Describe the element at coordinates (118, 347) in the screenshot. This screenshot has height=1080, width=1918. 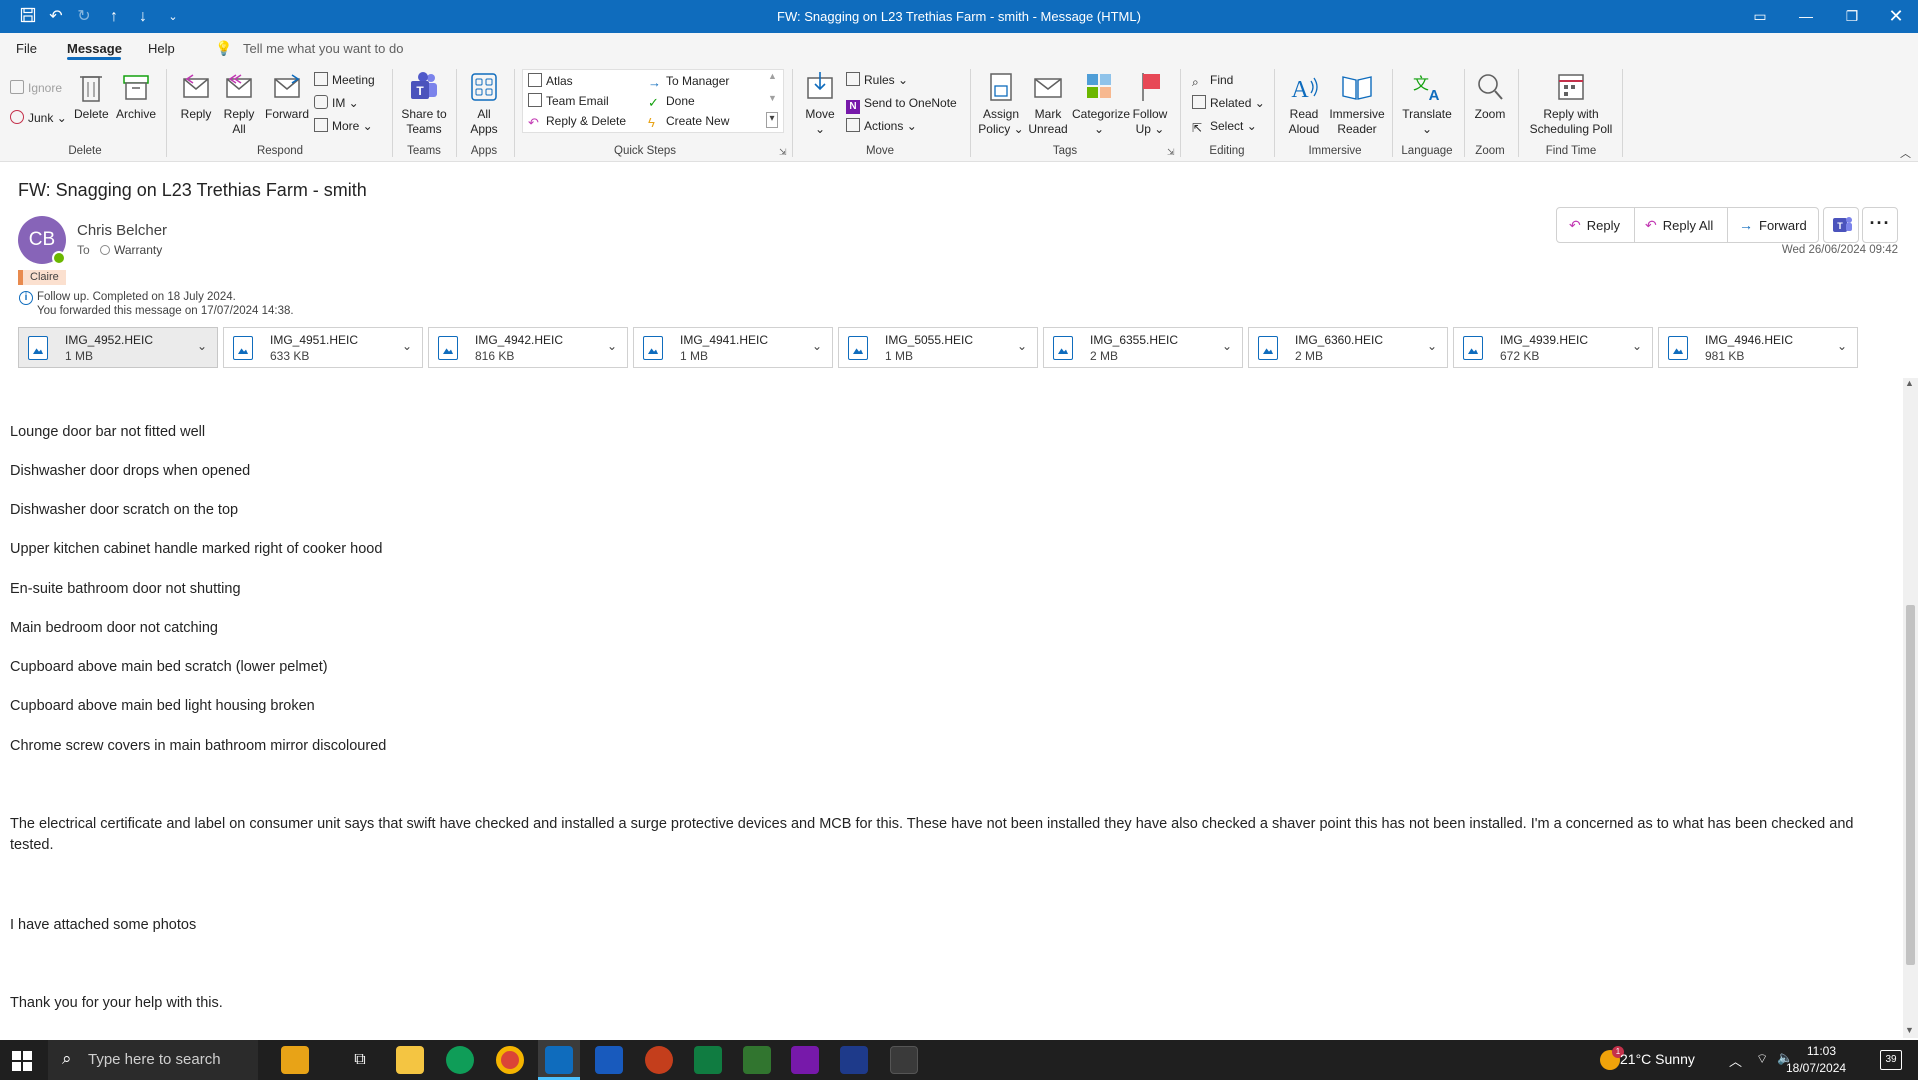
I see `attachment-item: IMG_4952.HEIC 1 MB ⌄` at that location.